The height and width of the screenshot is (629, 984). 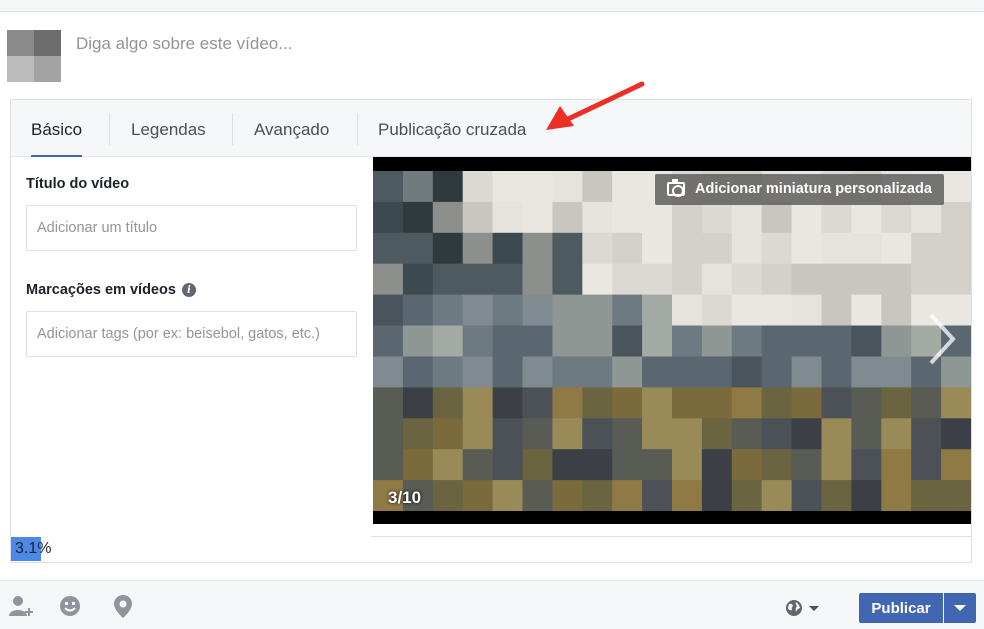 I want to click on tag-friends-icon, so click(x=22, y=606).